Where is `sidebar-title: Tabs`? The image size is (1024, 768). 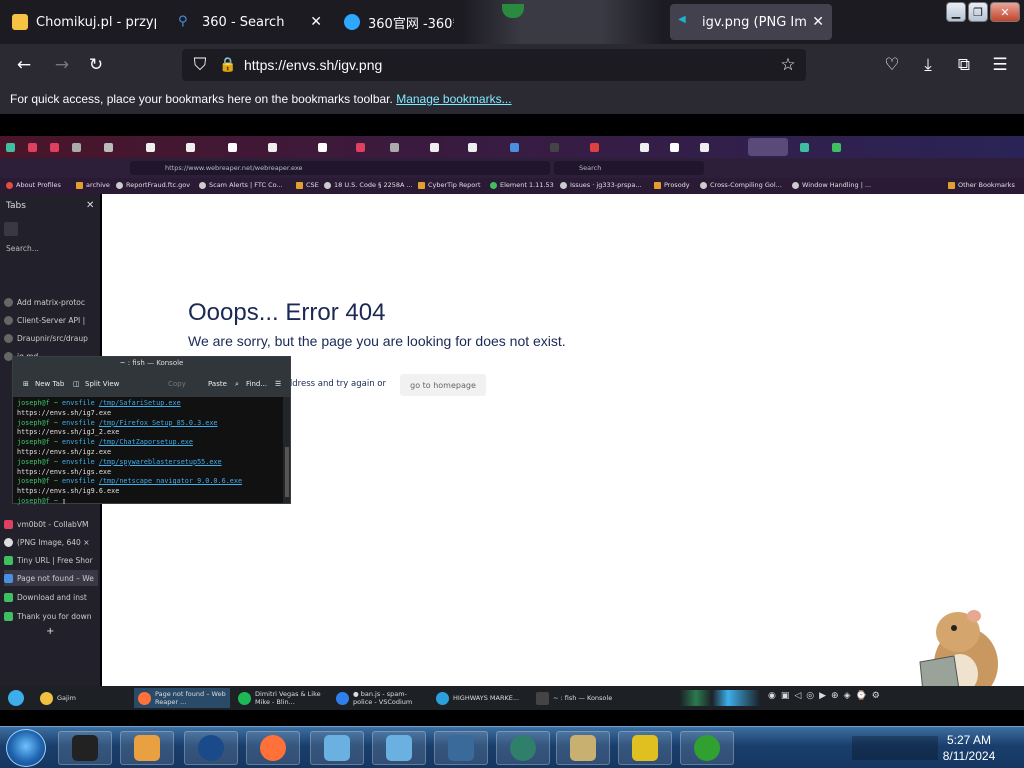
sidebar-title: Tabs is located at coordinates (16, 206).